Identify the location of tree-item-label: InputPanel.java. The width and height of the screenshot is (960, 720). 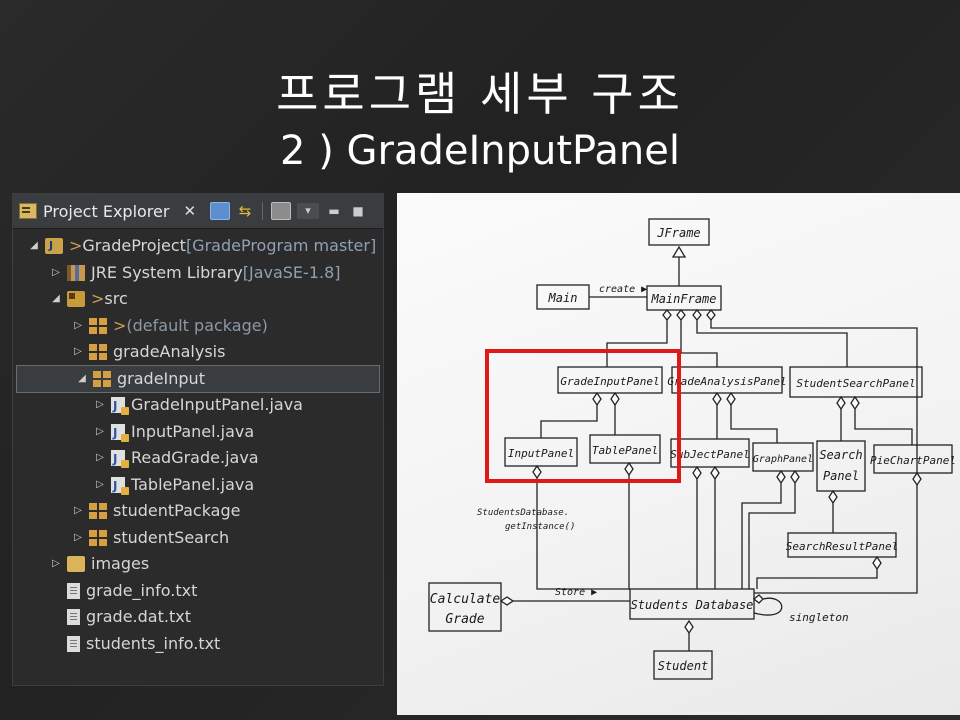
(193, 431).